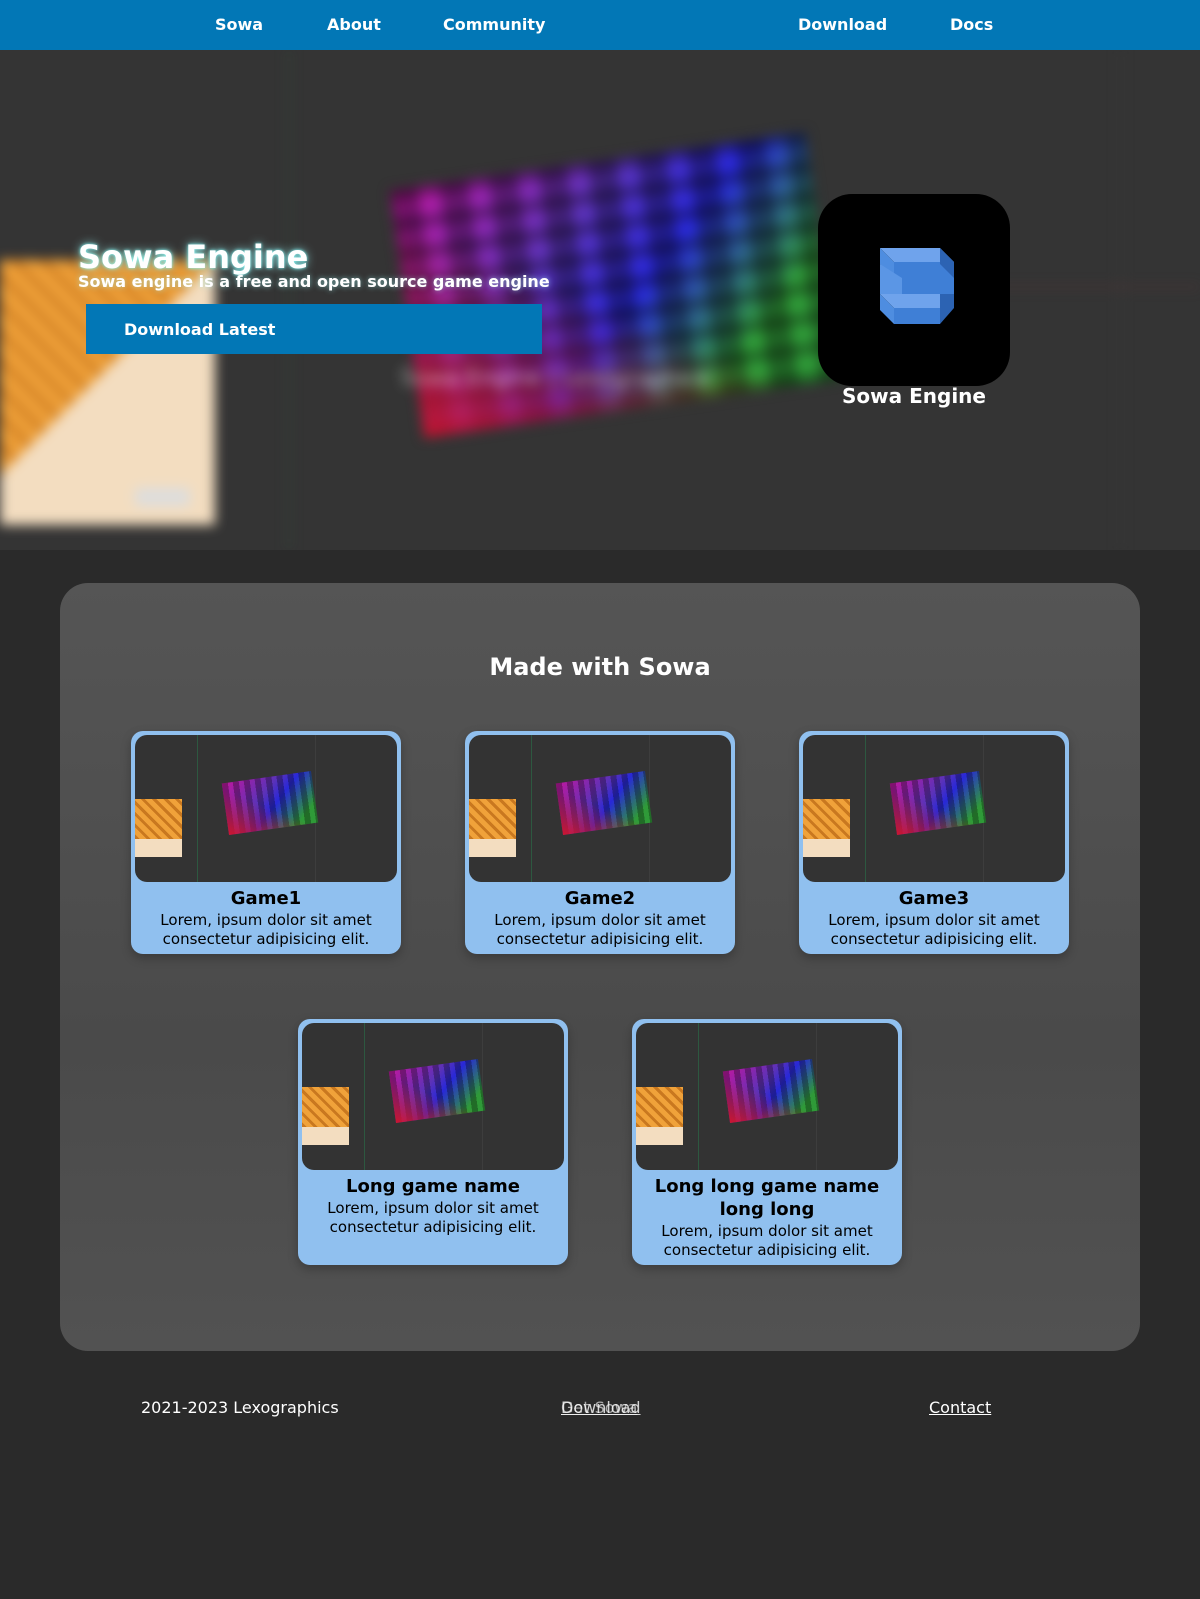 This screenshot has width=1200, height=1599. What do you see at coordinates (600, 898) in the screenshot?
I see `game-name: Game2` at bounding box center [600, 898].